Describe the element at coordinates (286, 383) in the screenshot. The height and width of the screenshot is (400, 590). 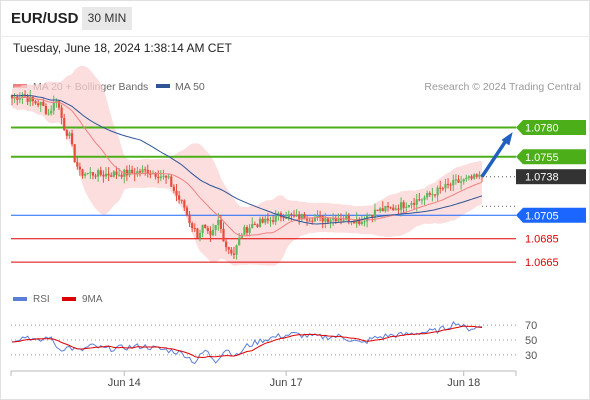
I see `x-tick-label: Jun 17` at that location.